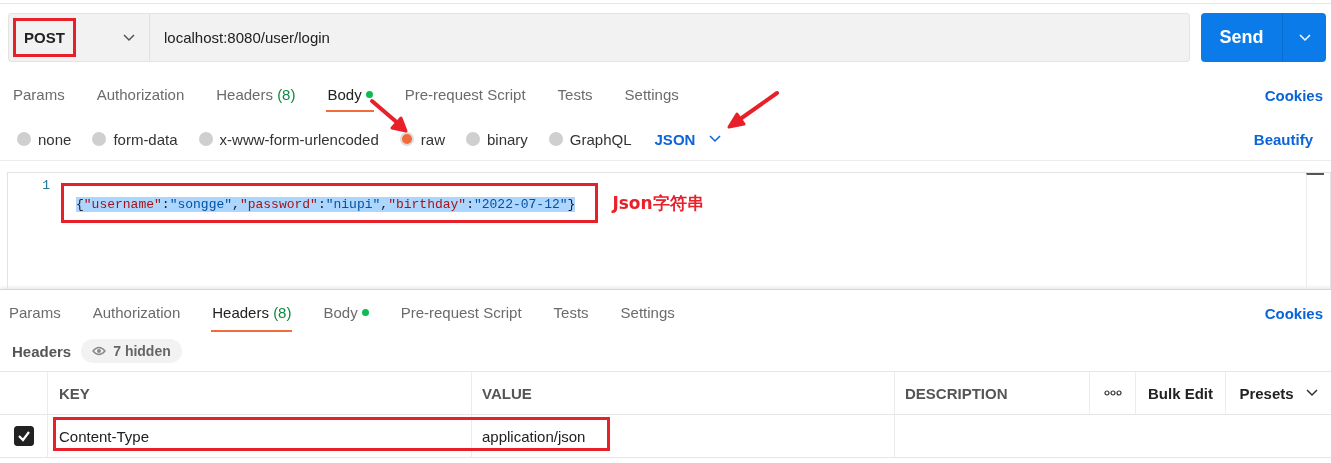 Image resolution: width=1331 pixels, height=463 pixels. Describe the element at coordinates (688, 139) in the screenshot. I see `format-dropdown: JSON` at that location.